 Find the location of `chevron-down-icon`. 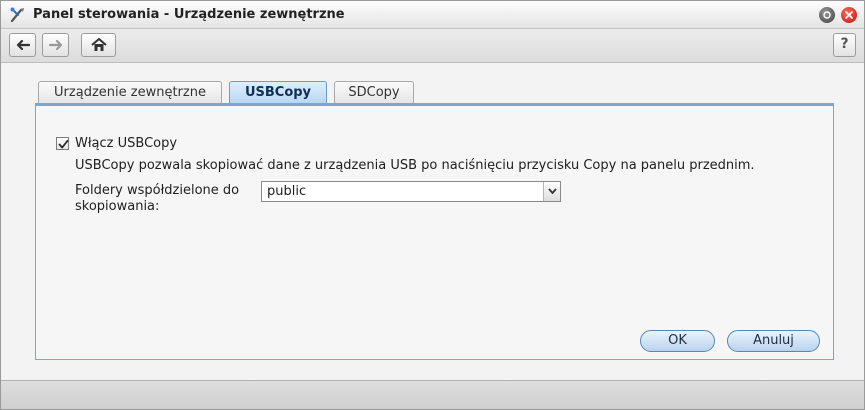

chevron-down-icon is located at coordinates (551, 191).